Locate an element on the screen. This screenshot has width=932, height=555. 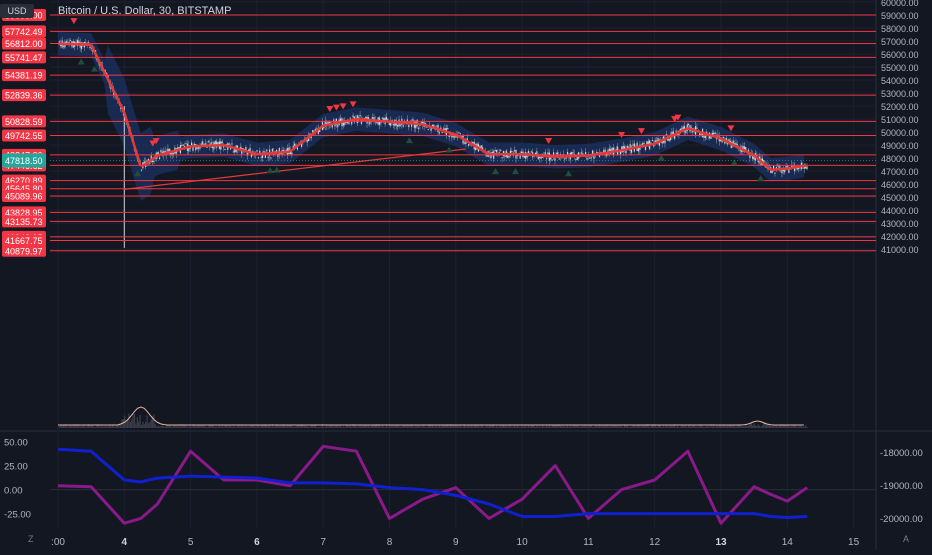
level-label-badge: 40879.97 is located at coordinates (24, 250).